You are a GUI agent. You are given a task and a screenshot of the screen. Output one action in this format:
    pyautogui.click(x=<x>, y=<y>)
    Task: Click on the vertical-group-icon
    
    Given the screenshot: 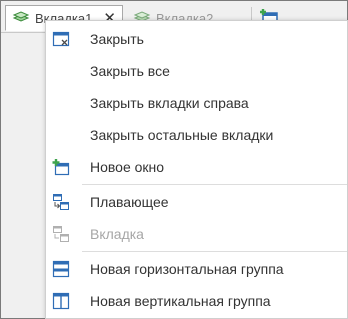 What is the action you would take?
    pyautogui.click(x=61, y=301)
    